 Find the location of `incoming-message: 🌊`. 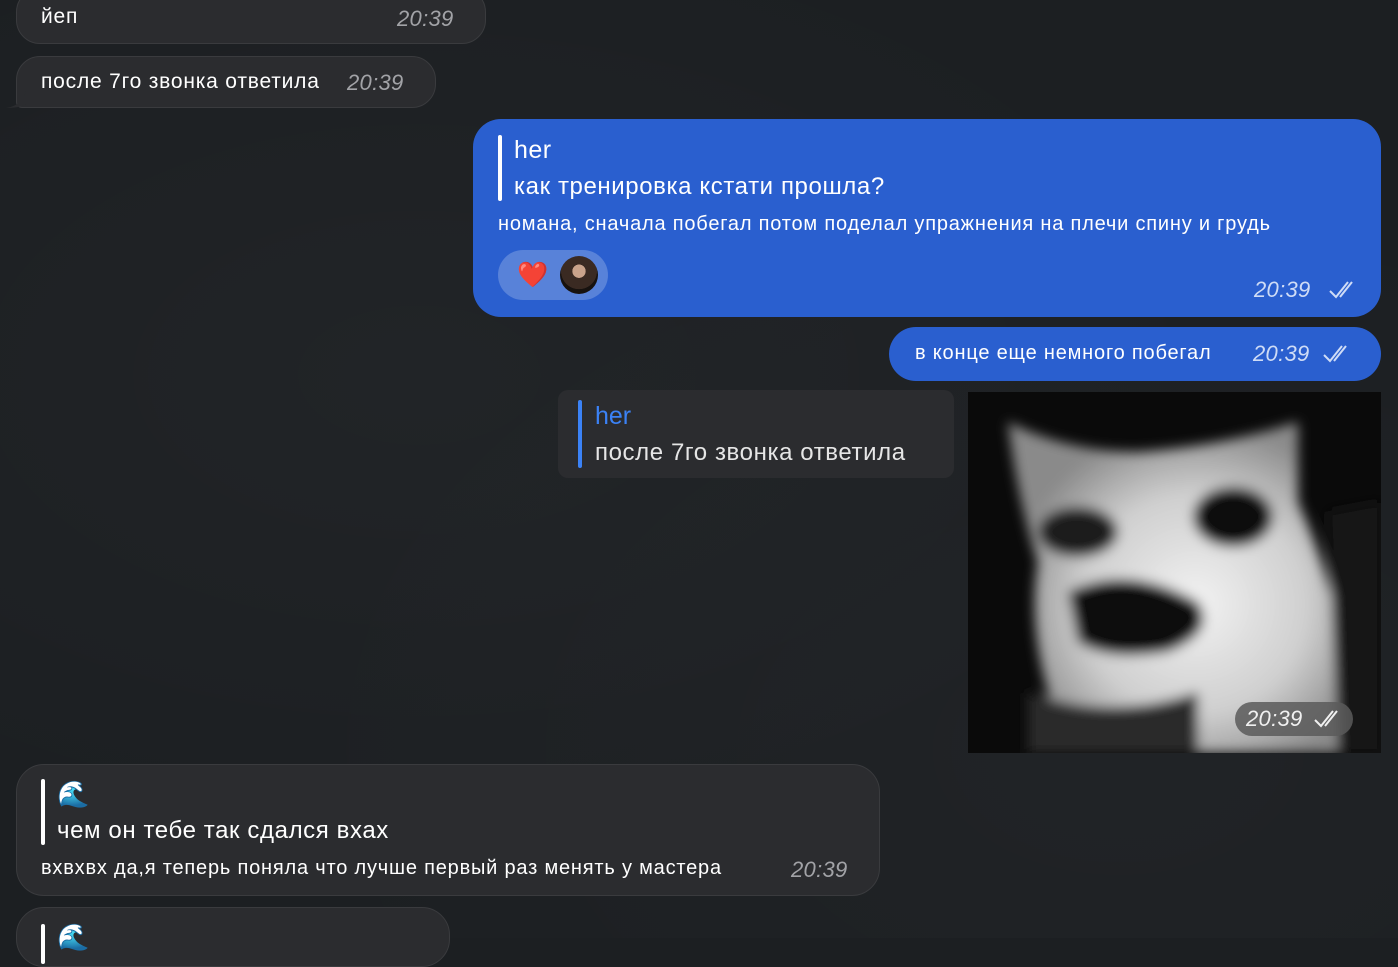

incoming-message: 🌊 is located at coordinates (233, 937).